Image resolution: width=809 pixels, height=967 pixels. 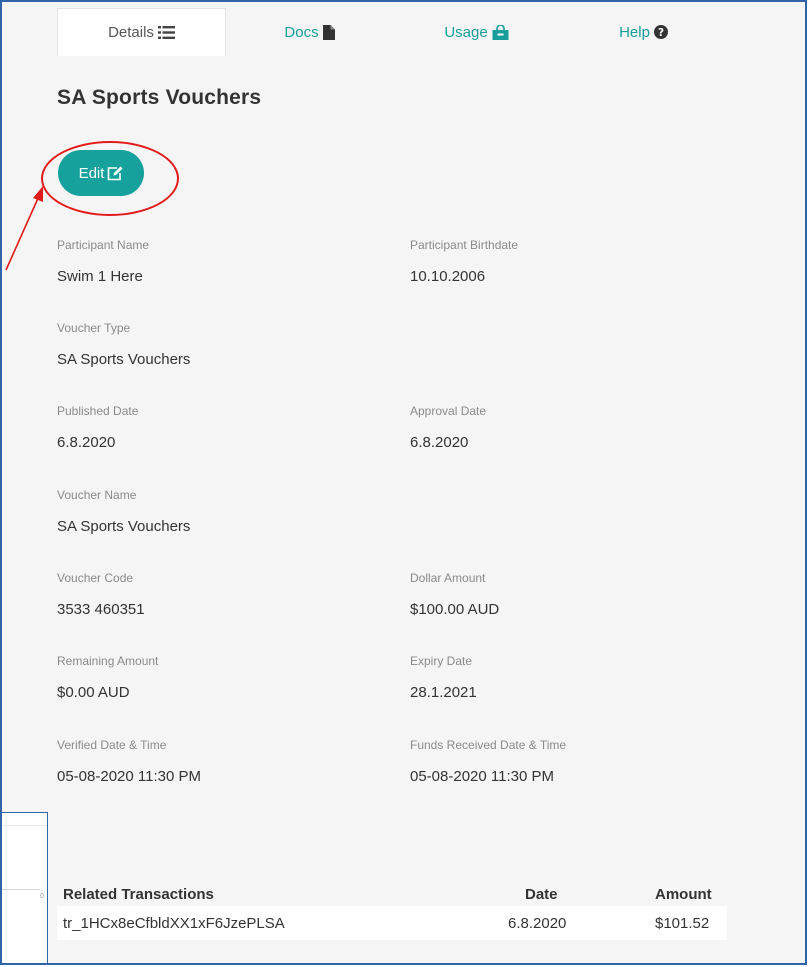 What do you see at coordinates (97, 495) in the screenshot?
I see `field-label: Voucher Name` at bounding box center [97, 495].